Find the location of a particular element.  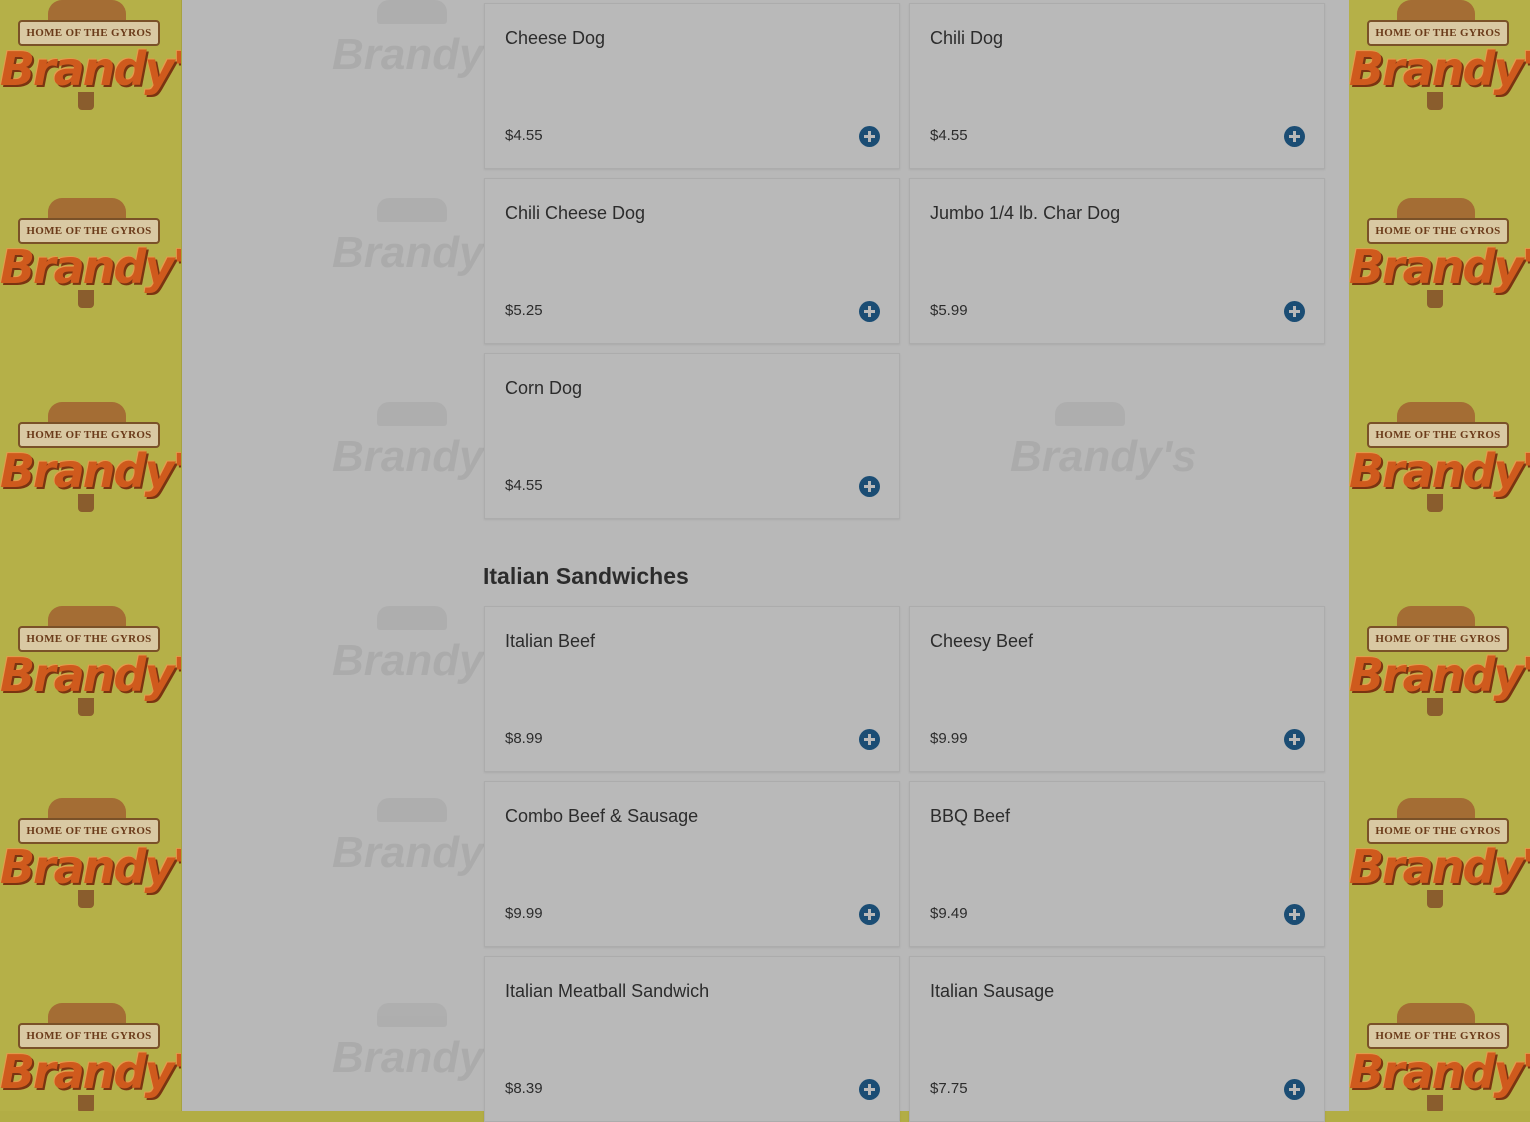

menu-item-card: Italian Meatball Sandwich $8.39 is located at coordinates (692, 1039).